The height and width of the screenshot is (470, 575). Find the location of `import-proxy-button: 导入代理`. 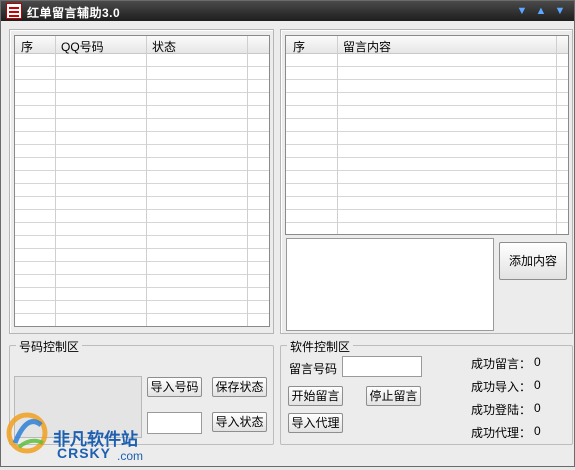

import-proxy-button: 导入代理 is located at coordinates (315, 423).